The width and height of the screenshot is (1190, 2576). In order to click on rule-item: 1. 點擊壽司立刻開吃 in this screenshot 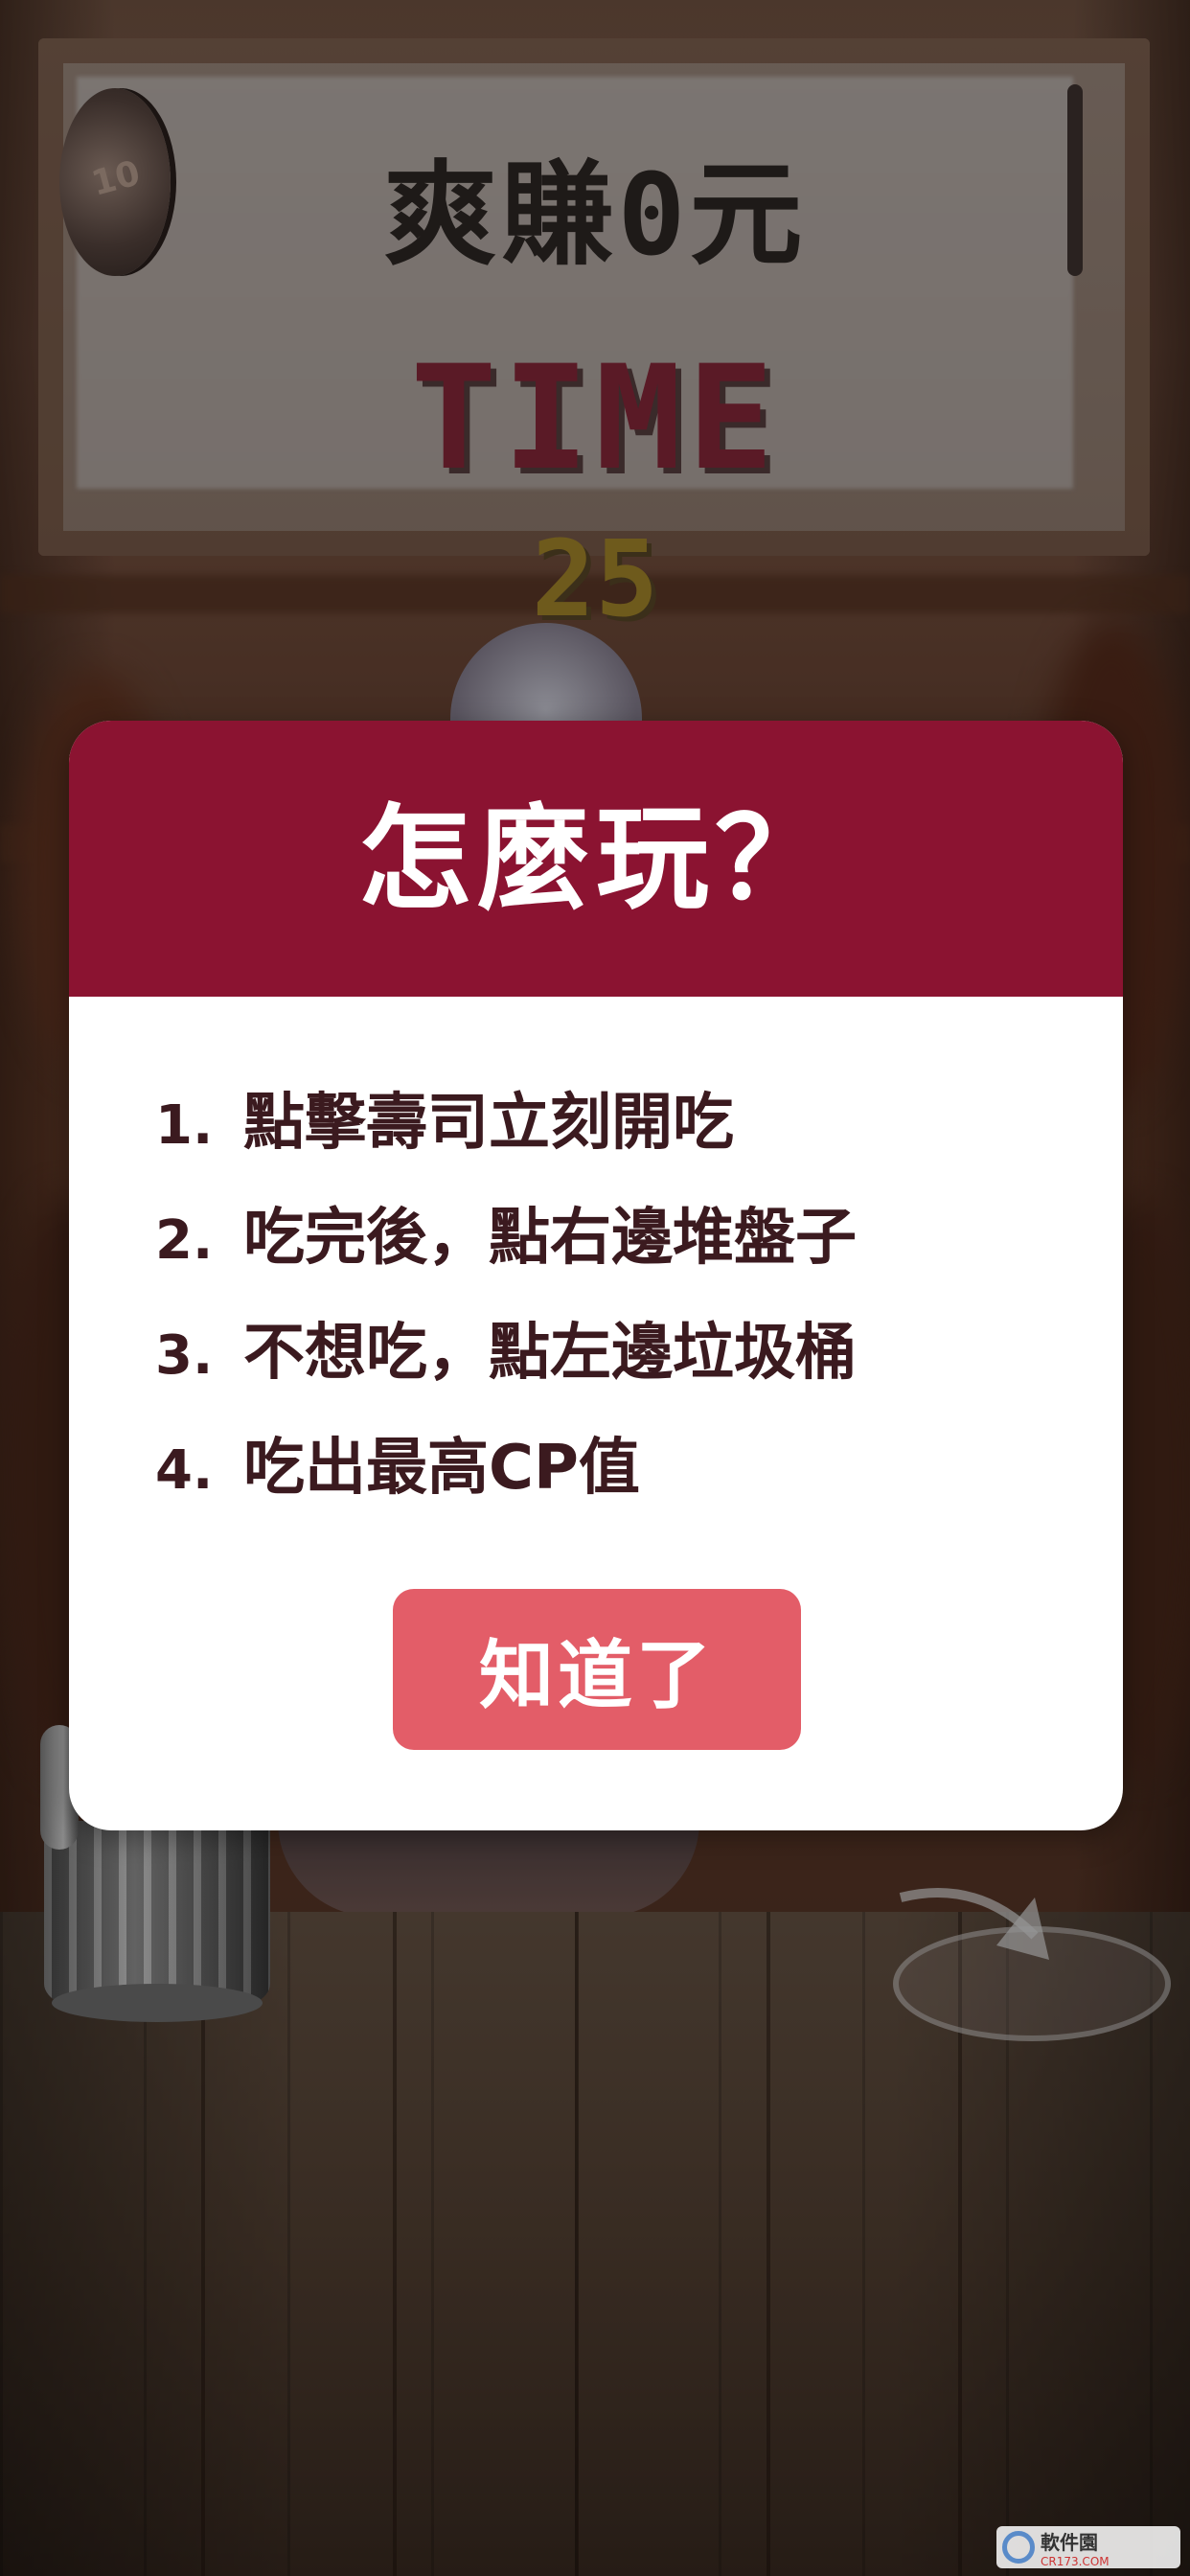, I will do `click(624, 1130)`.